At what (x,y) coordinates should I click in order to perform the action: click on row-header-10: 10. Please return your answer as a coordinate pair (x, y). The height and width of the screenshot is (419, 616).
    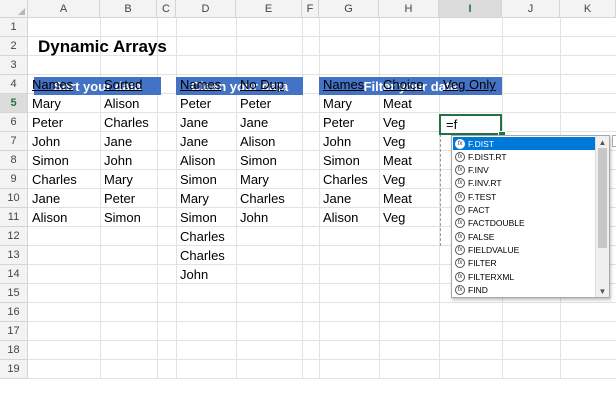
    Looking at the image, I should click on (14, 198).